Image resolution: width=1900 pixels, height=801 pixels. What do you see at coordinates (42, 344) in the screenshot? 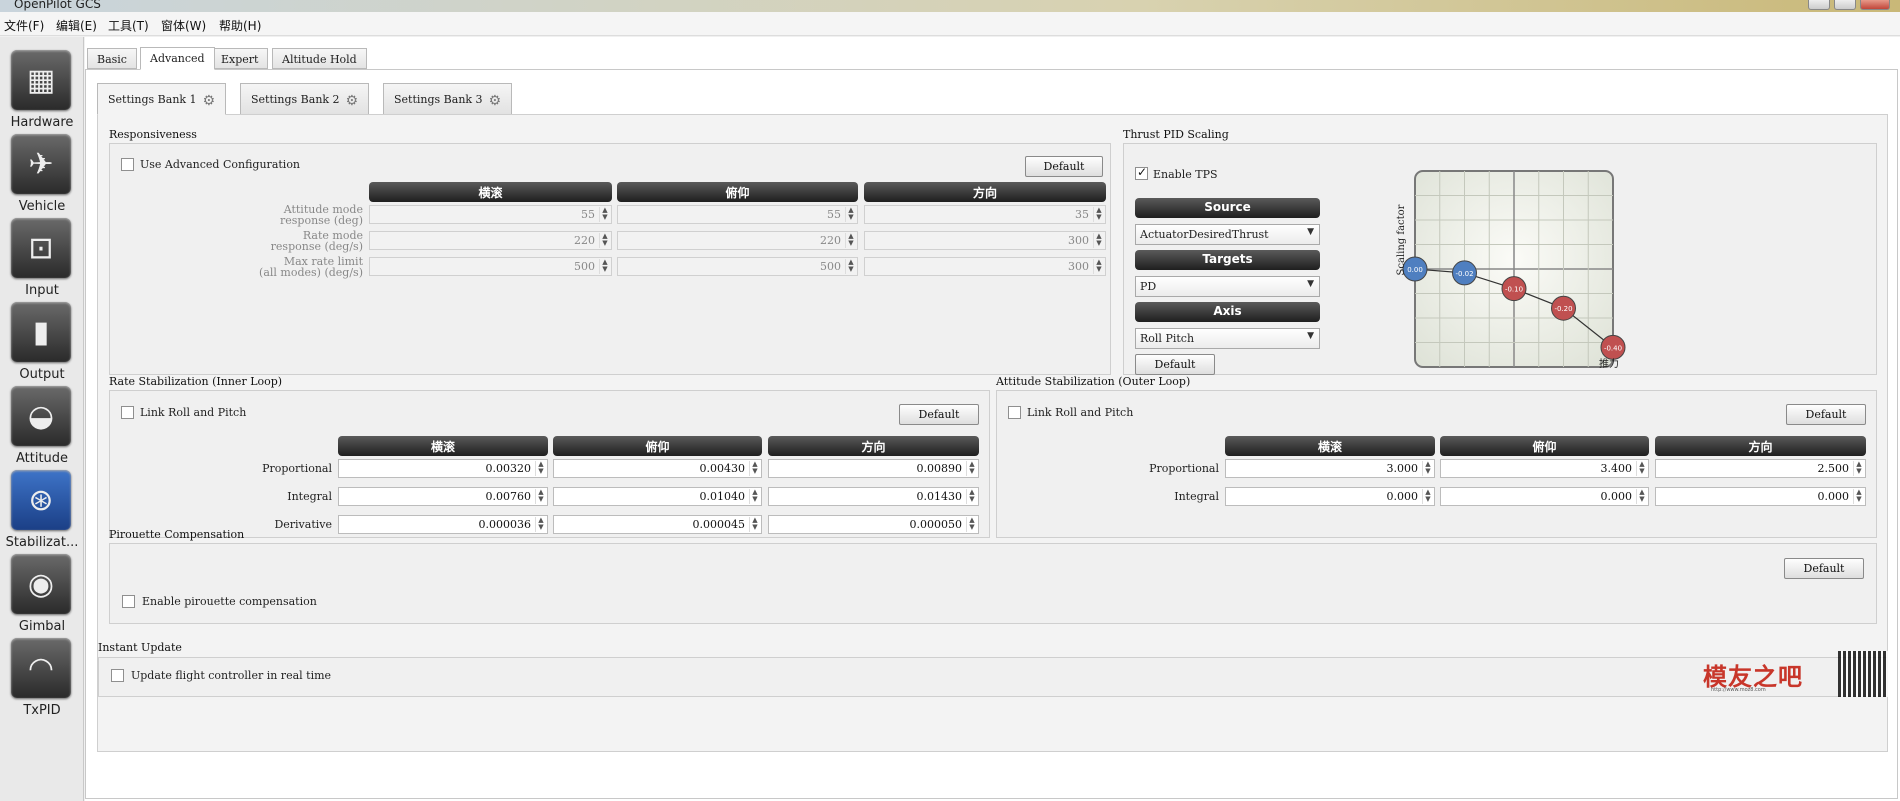
I see `sidebar-item-output: ▮ Output` at bounding box center [42, 344].